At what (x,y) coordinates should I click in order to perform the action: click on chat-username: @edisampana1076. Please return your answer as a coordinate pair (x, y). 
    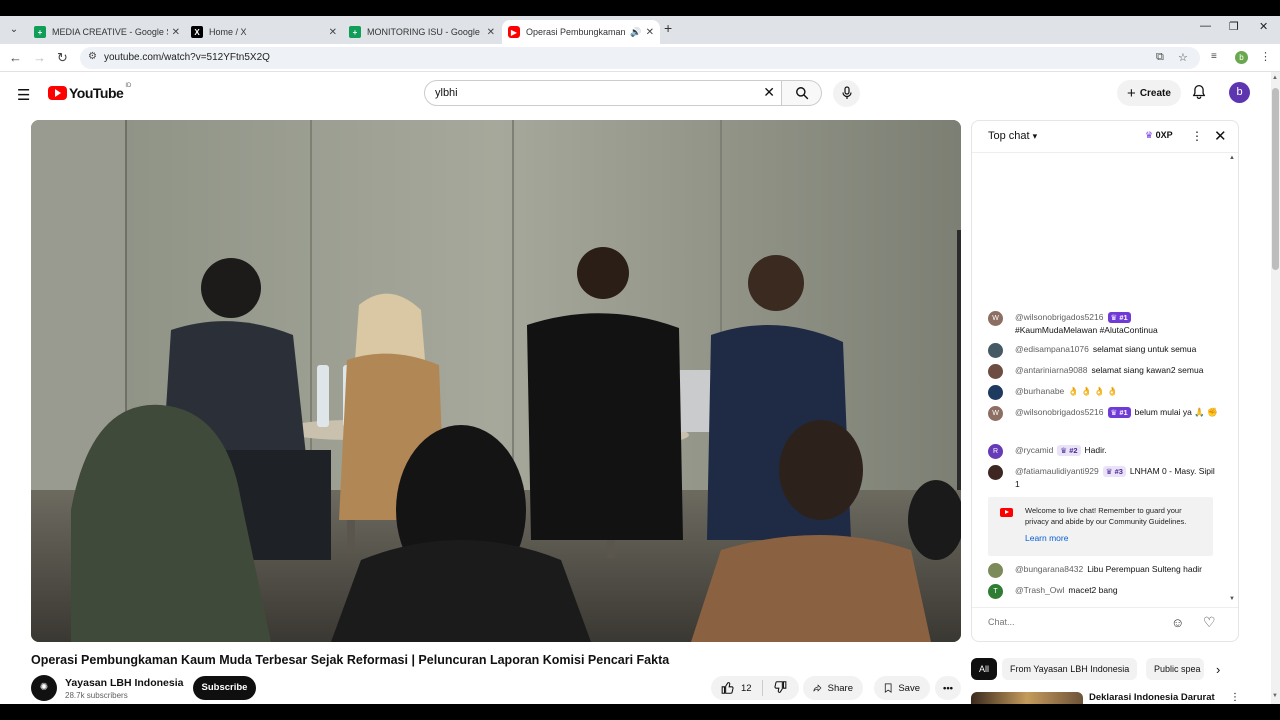
    Looking at the image, I should click on (1052, 349).